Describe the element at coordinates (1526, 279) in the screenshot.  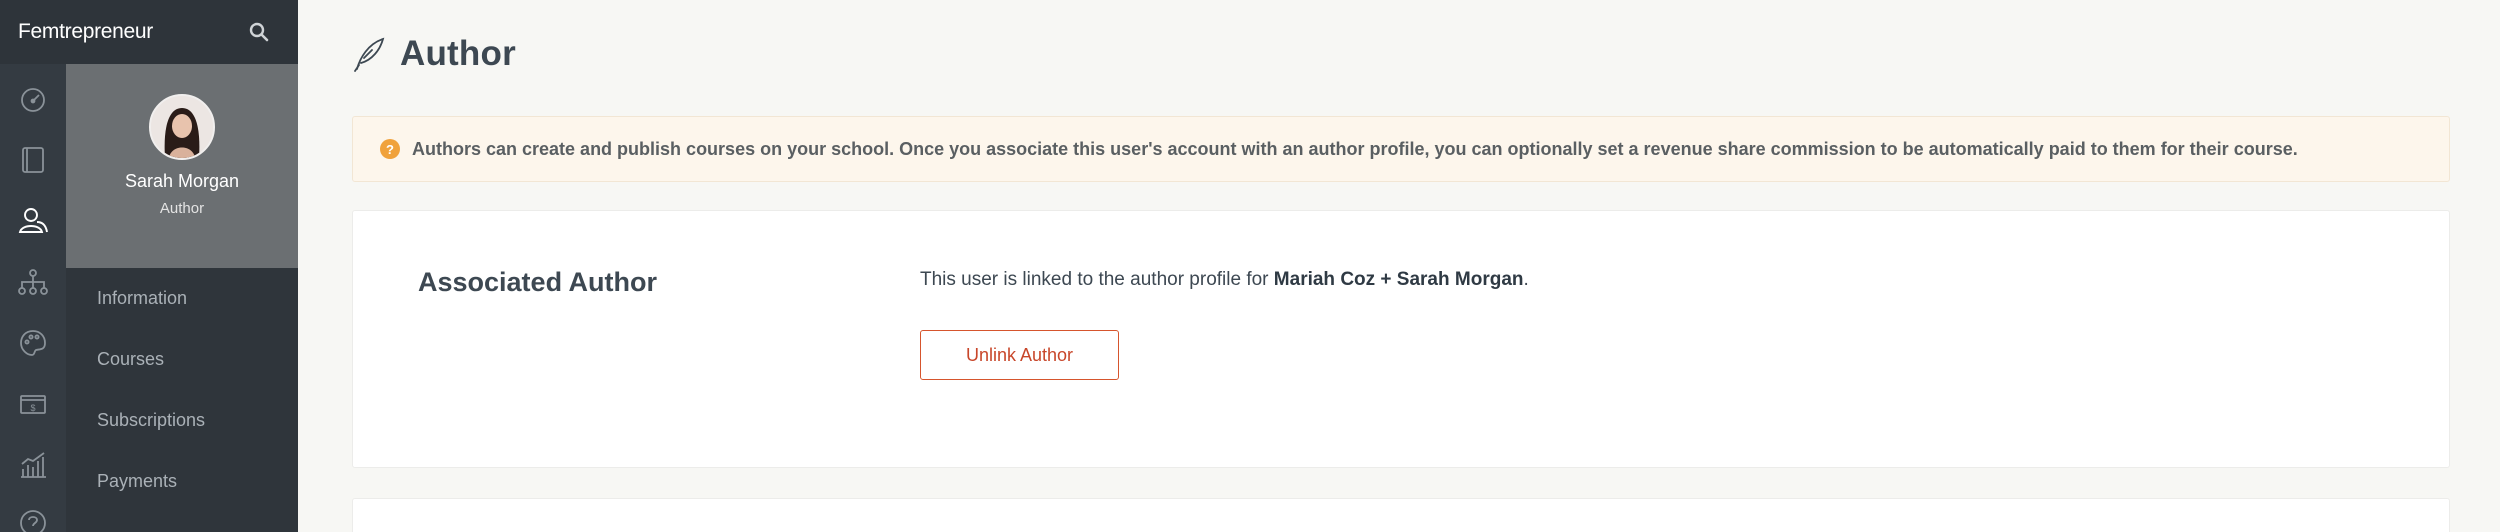
I see `author-link-suffix: .` at that location.